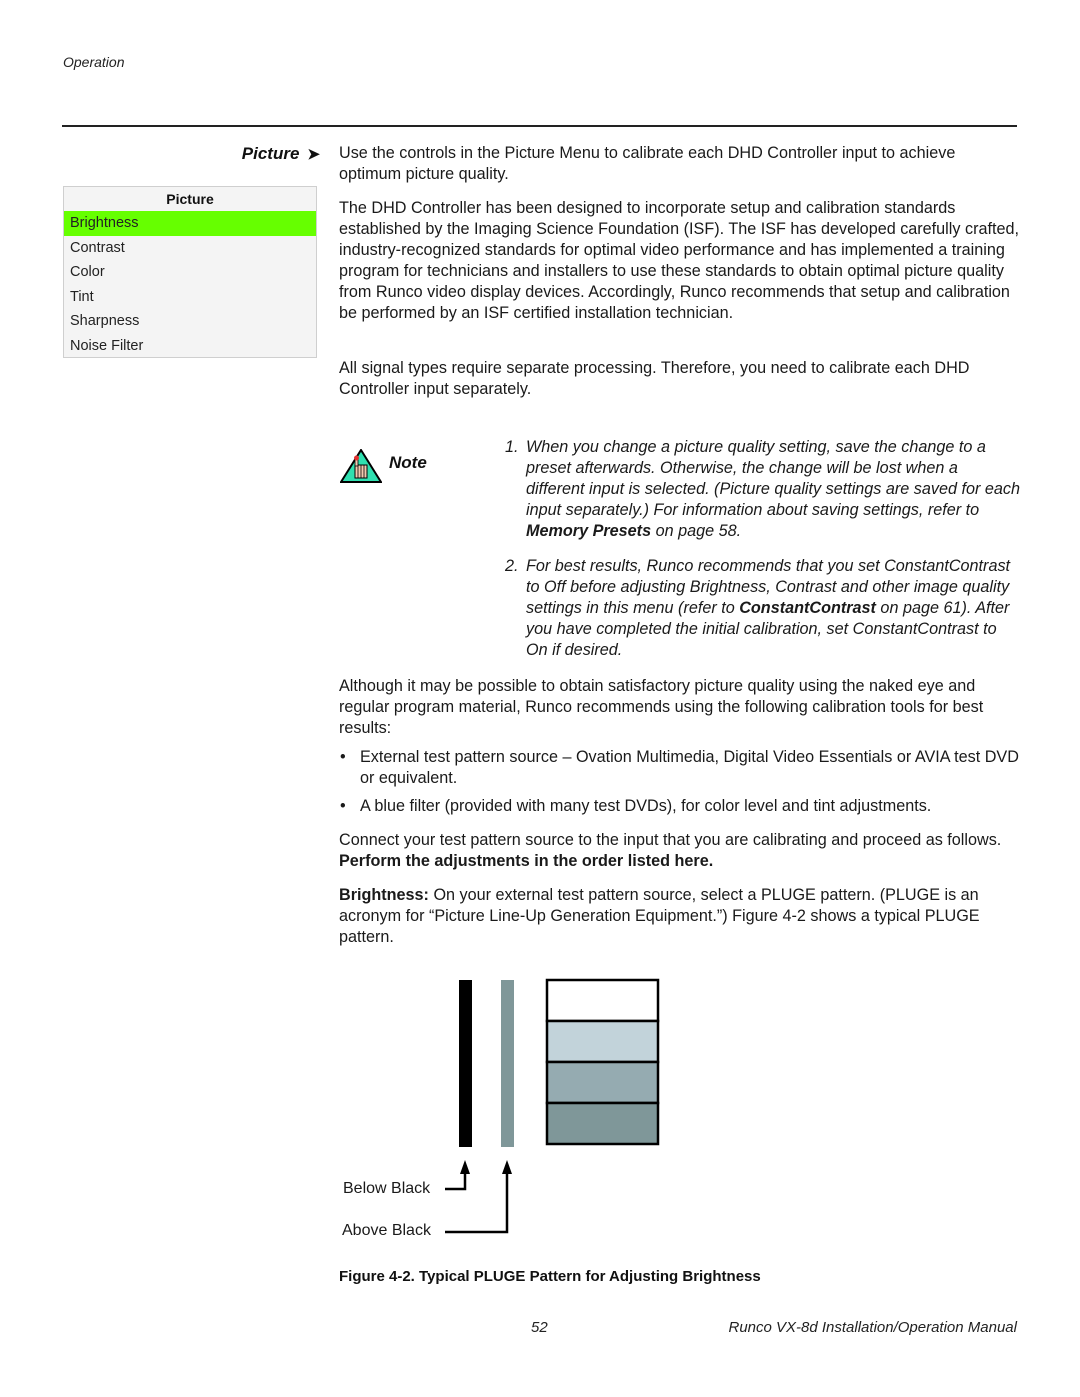  I want to click on gray-step-stack, so click(602, 1062).